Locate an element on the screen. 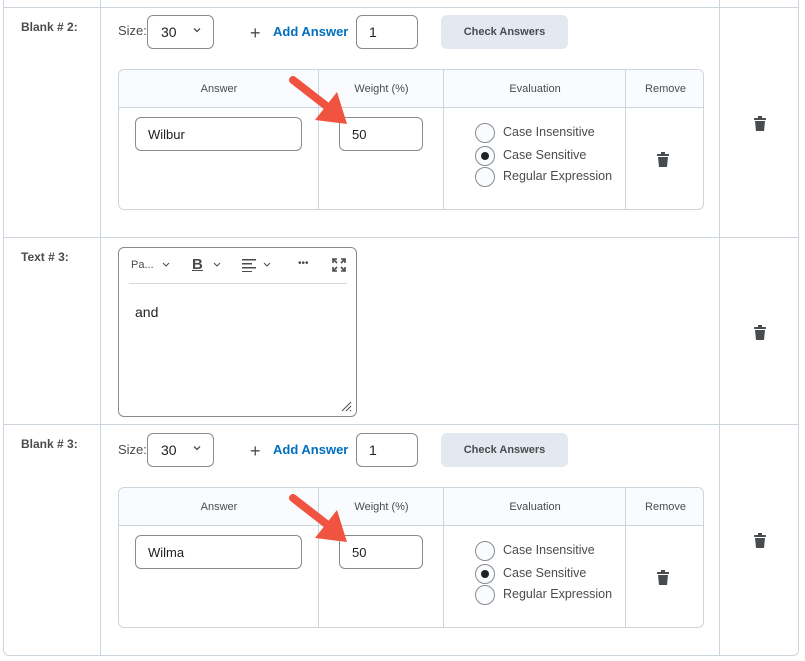  answer-input: Wilbur is located at coordinates (218, 134).